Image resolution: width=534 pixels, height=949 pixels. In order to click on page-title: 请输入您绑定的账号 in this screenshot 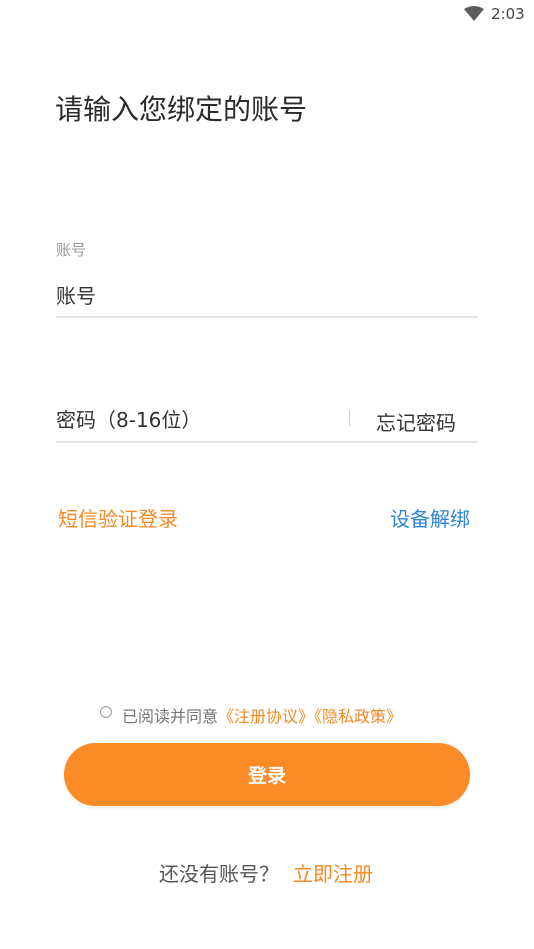, I will do `click(181, 109)`.